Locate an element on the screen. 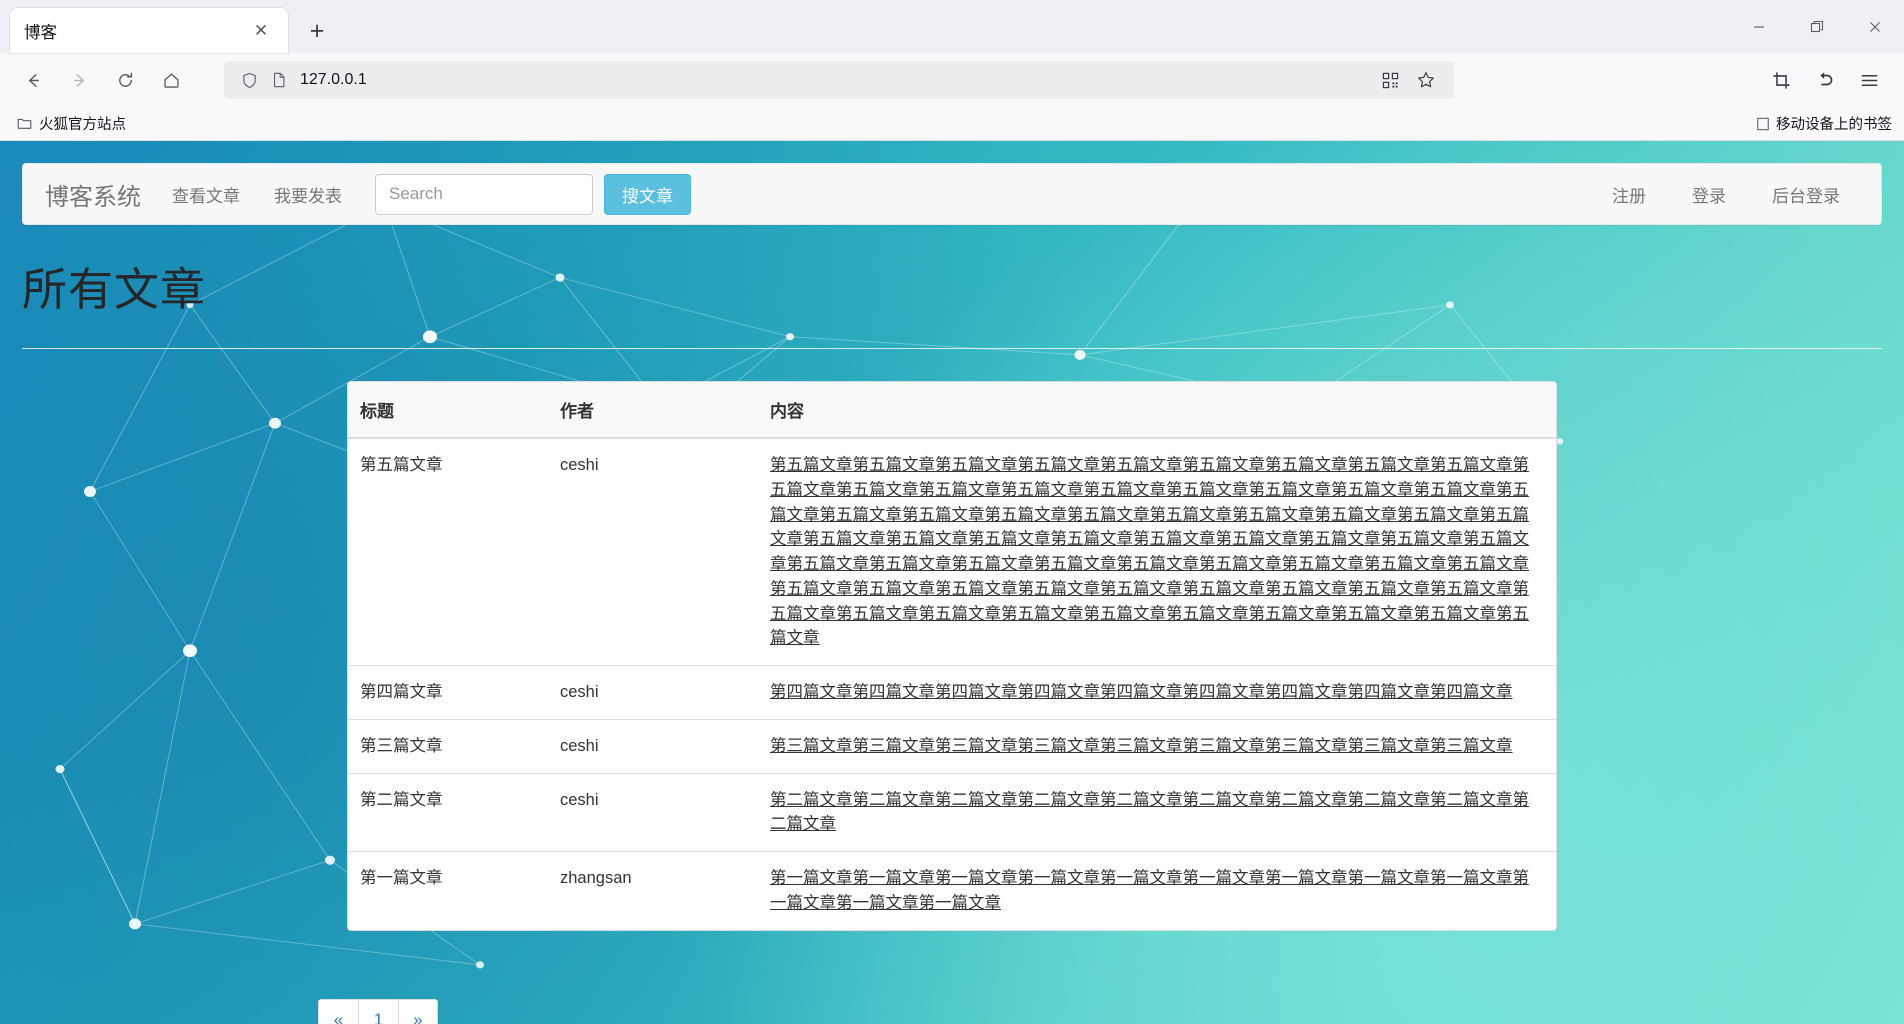 This screenshot has height=1024, width=1904. restore-icon is located at coordinates (1817, 26).